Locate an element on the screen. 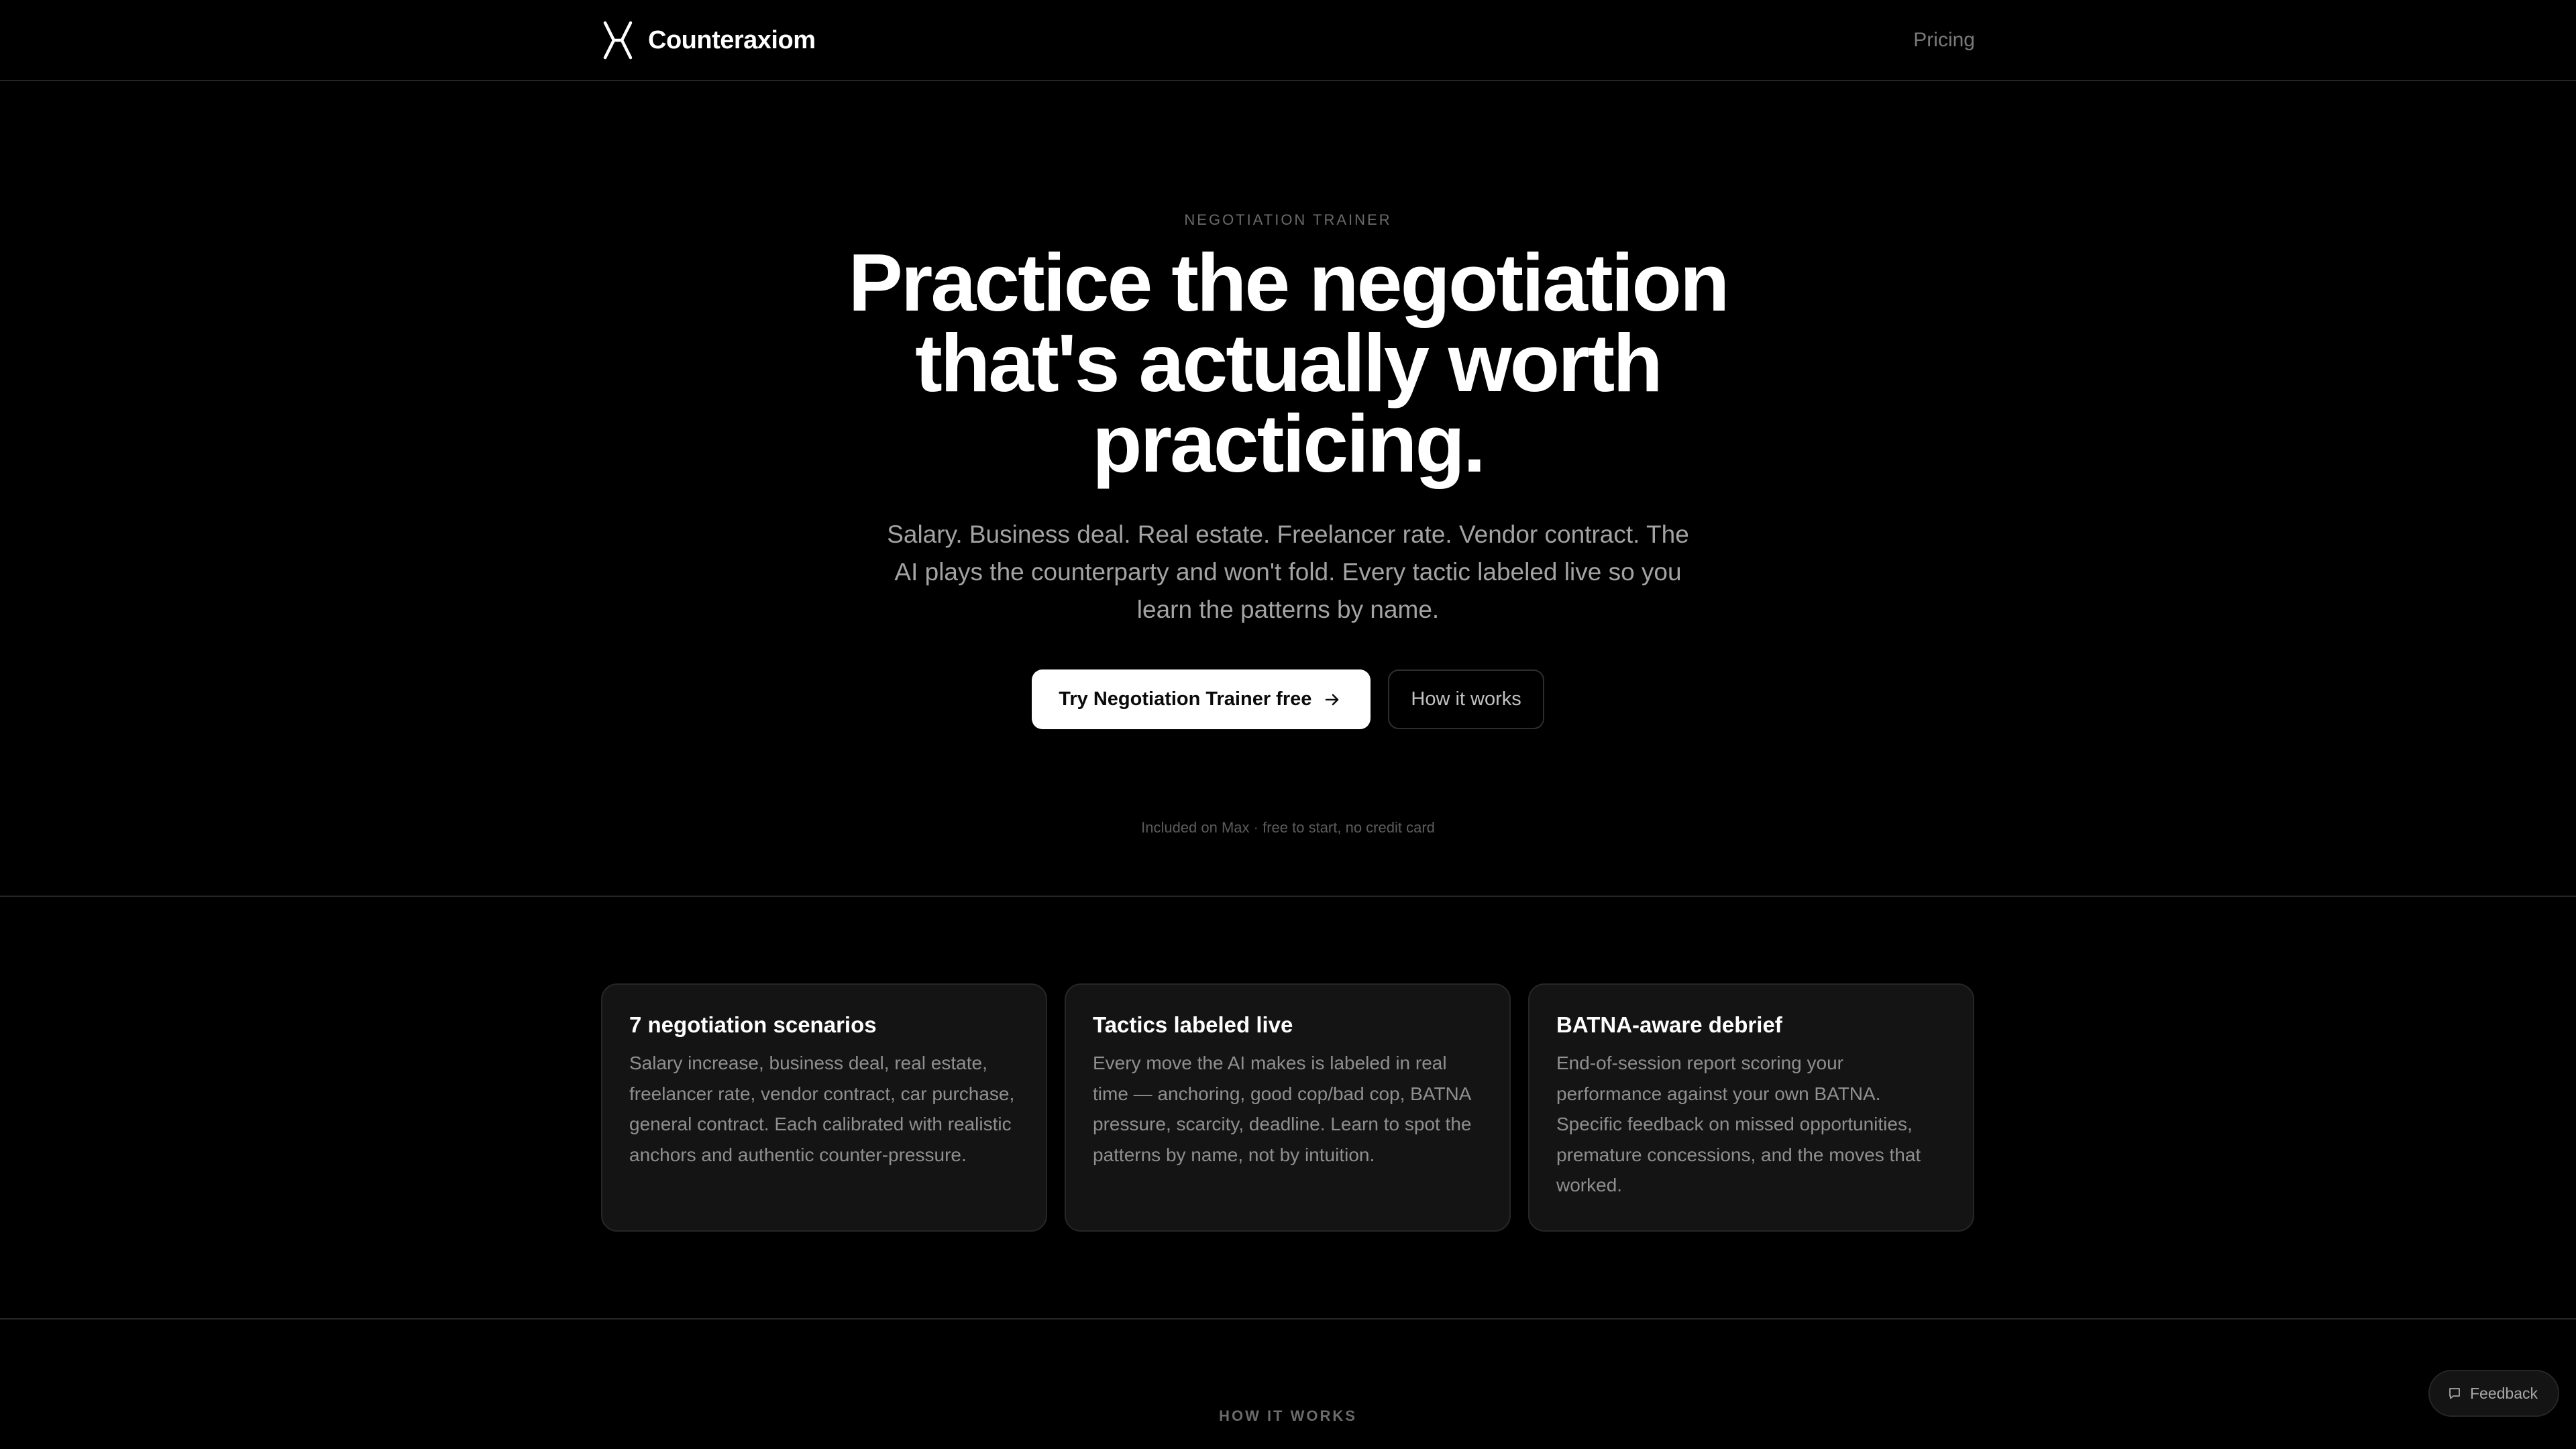 This screenshot has width=2576, height=1449. try-trainer-button: Try Negotiation Trainer free is located at coordinates (1201, 699).